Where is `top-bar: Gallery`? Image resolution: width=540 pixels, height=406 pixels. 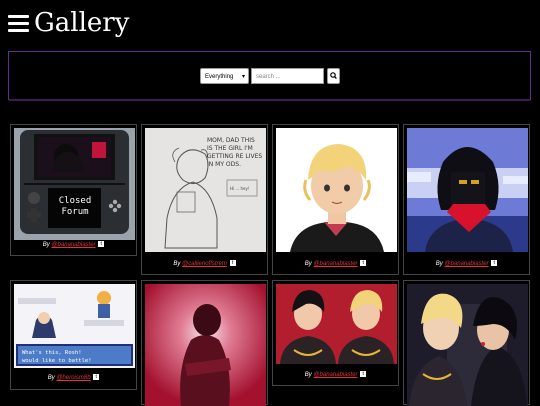 top-bar: Gallery is located at coordinates (270, 23).